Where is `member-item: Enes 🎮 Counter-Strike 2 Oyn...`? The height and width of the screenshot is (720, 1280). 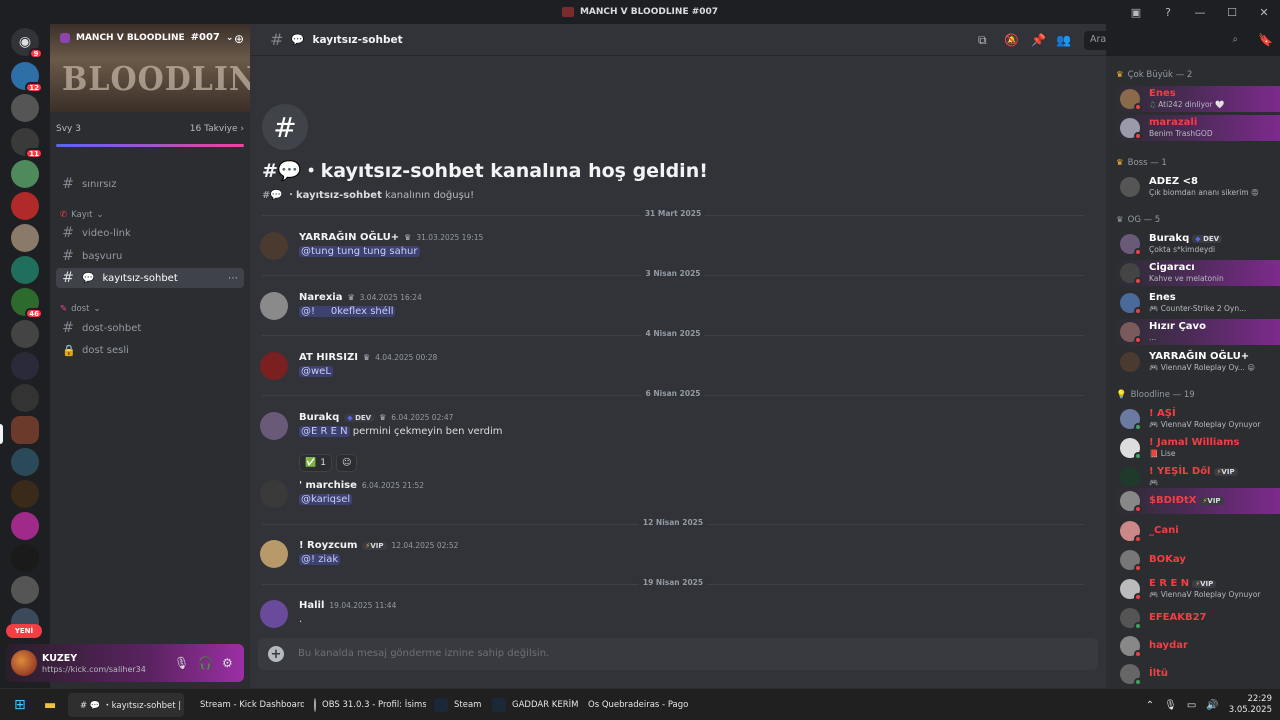 member-item: Enes 🎮 Counter-Strike 2 Oyn... is located at coordinates (1196, 303).